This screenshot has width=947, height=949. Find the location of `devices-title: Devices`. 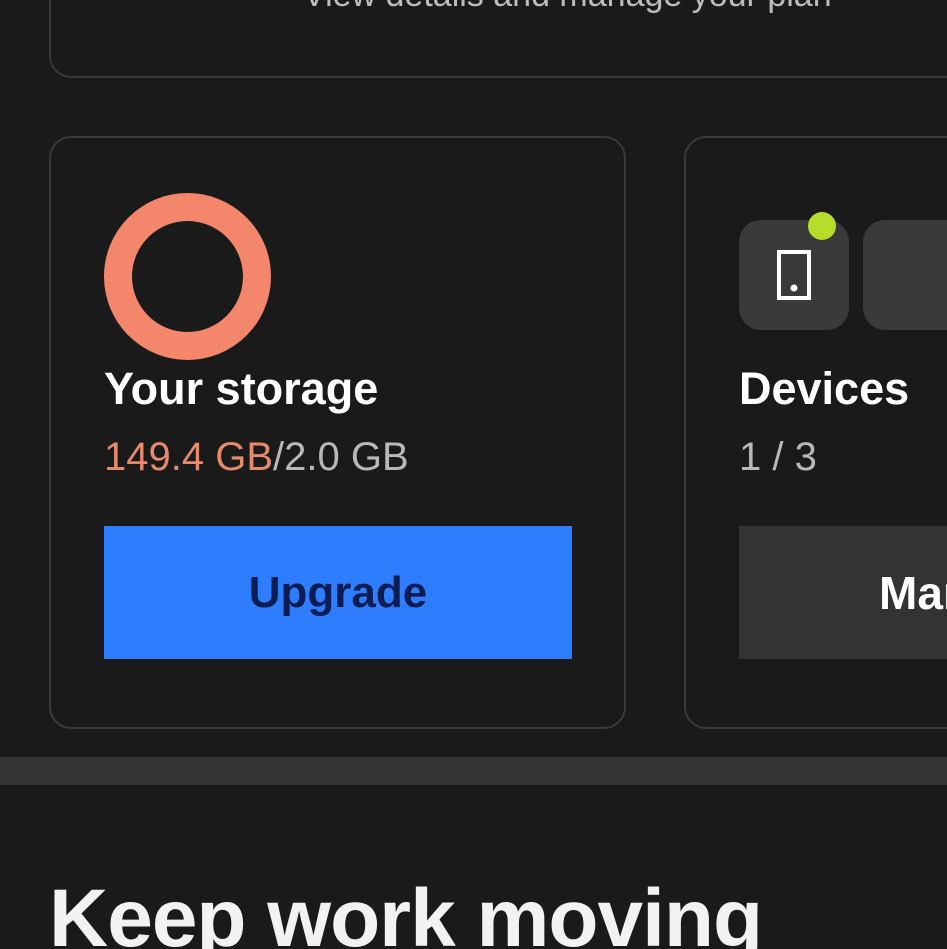

devices-title: Devices is located at coordinates (824, 388).